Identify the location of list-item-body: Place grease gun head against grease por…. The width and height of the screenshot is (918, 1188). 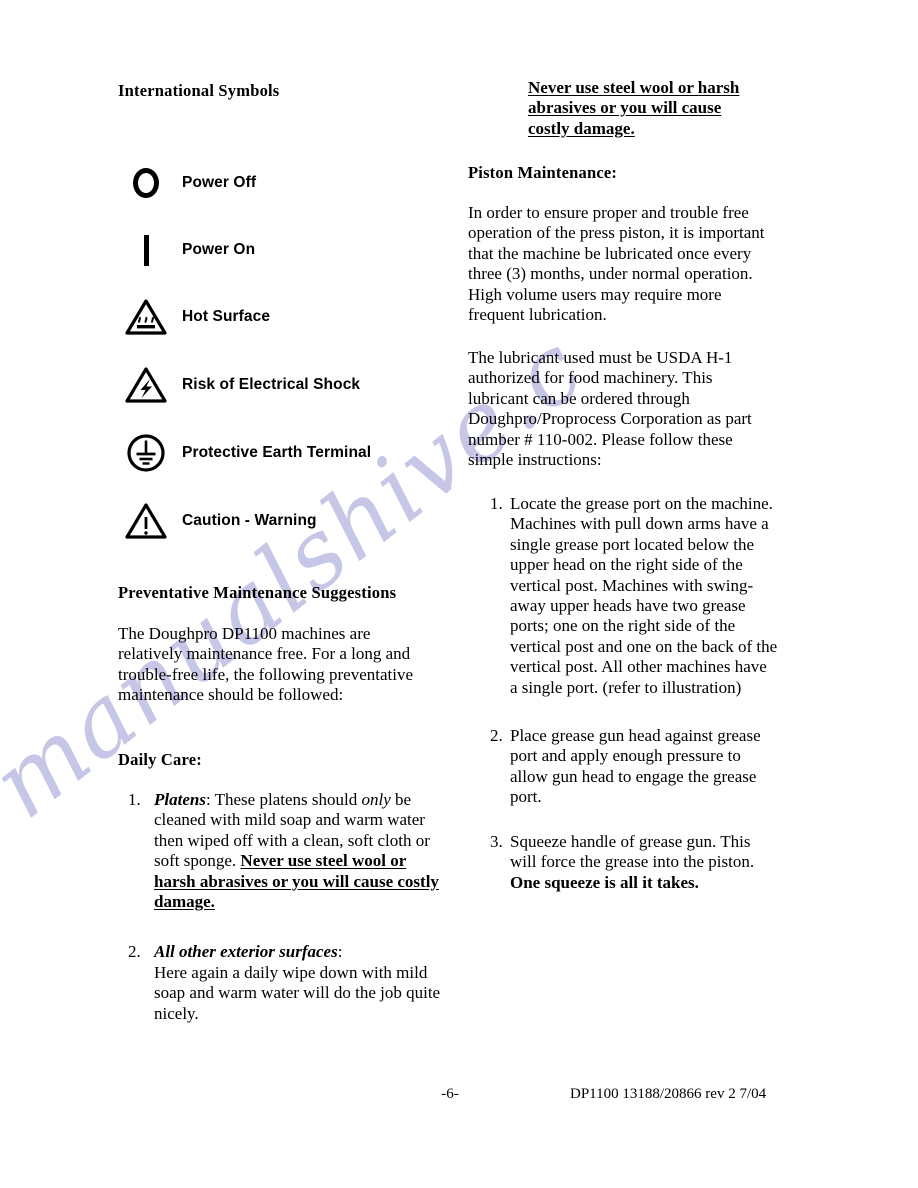
(635, 766).